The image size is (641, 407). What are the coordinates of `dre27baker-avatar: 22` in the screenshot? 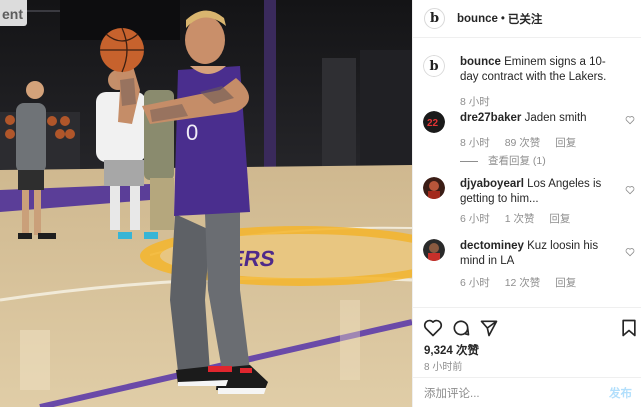 It's located at (434, 122).